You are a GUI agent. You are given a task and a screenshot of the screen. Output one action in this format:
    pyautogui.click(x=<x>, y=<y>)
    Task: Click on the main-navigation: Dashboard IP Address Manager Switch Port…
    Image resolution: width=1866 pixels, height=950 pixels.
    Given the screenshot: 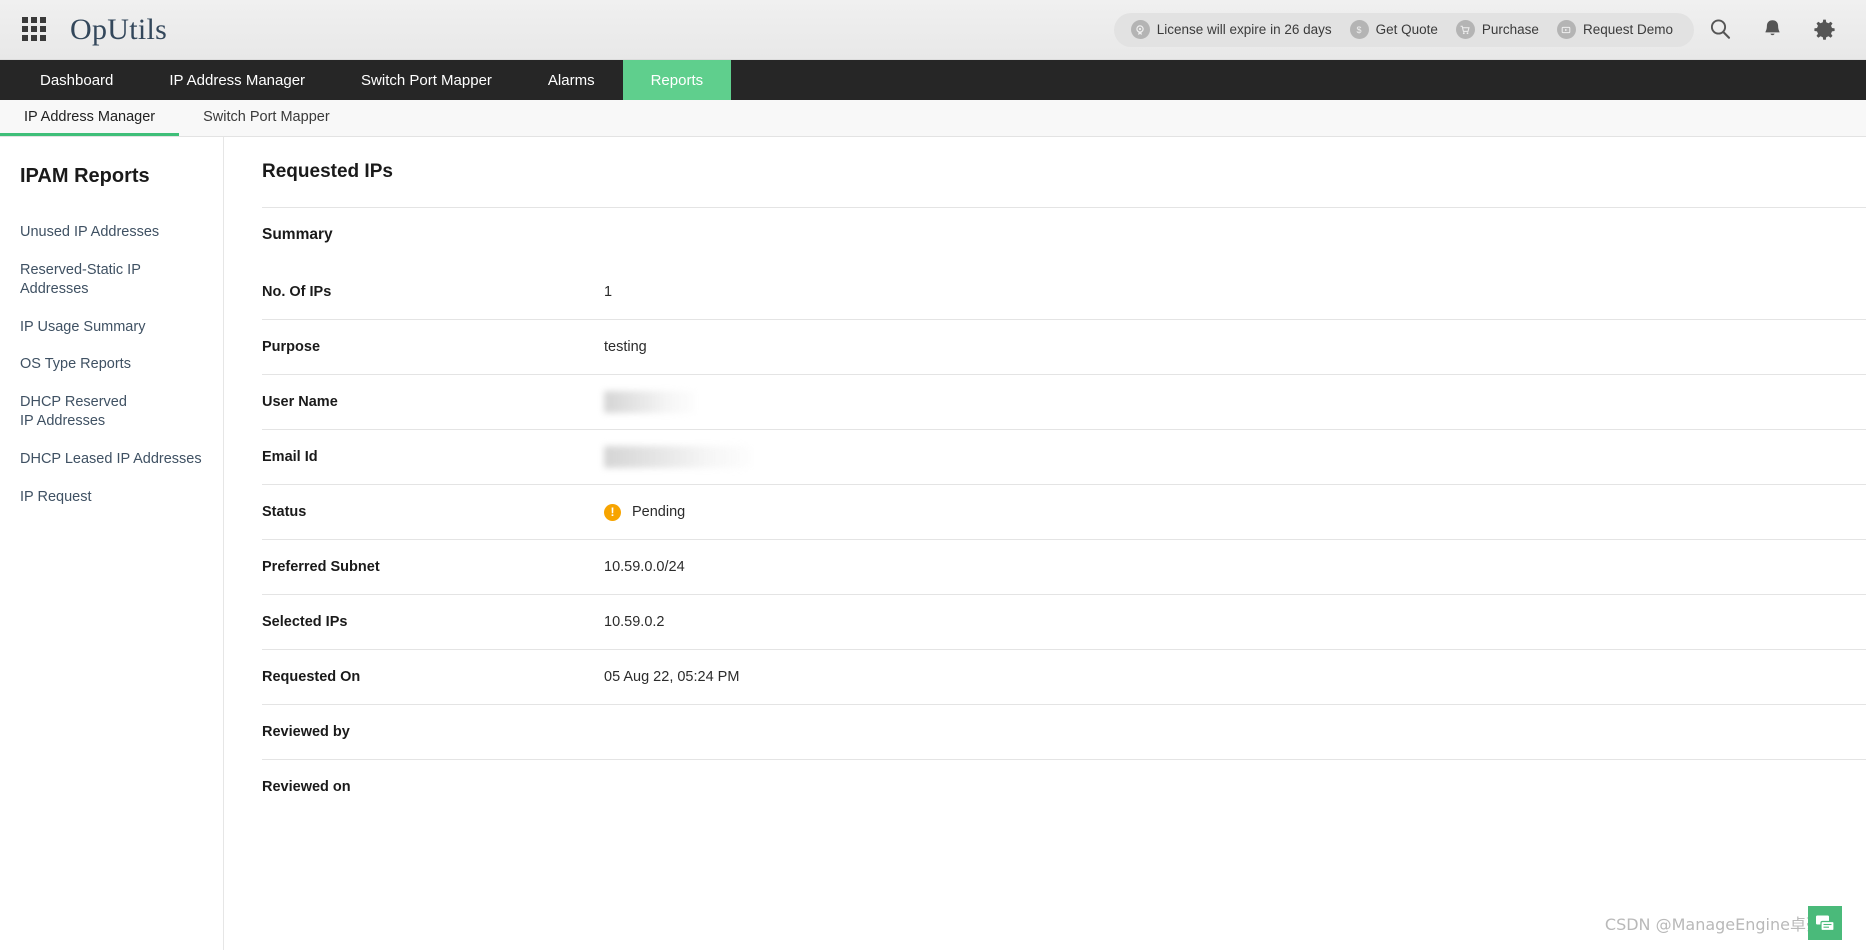 What is the action you would take?
    pyautogui.click(x=933, y=80)
    